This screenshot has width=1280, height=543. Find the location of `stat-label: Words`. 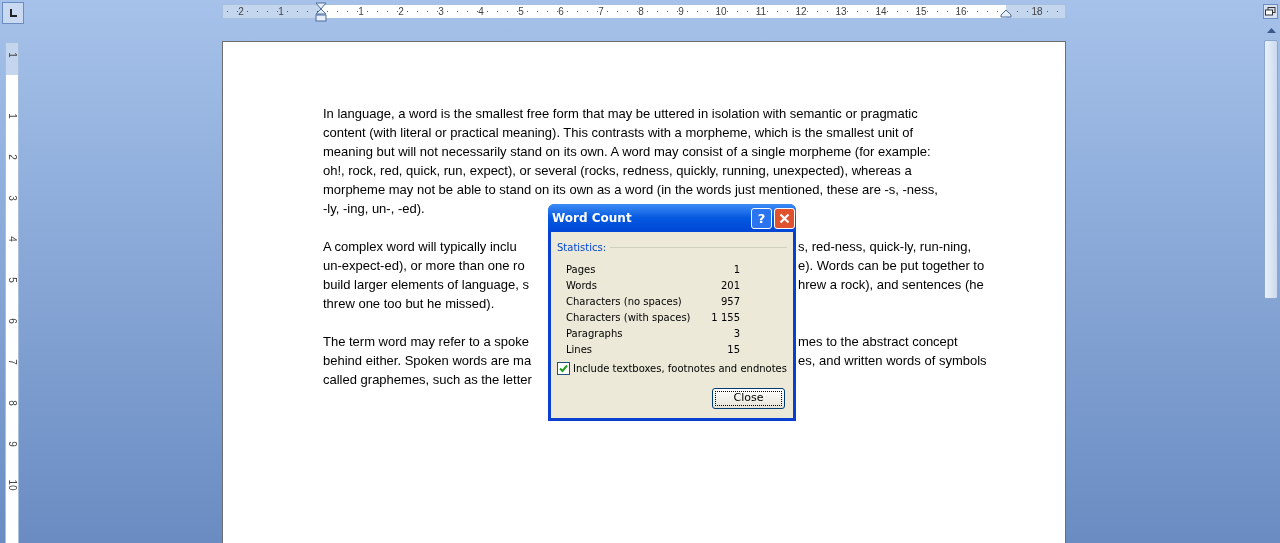

stat-label: Words is located at coordinates (582, 285).